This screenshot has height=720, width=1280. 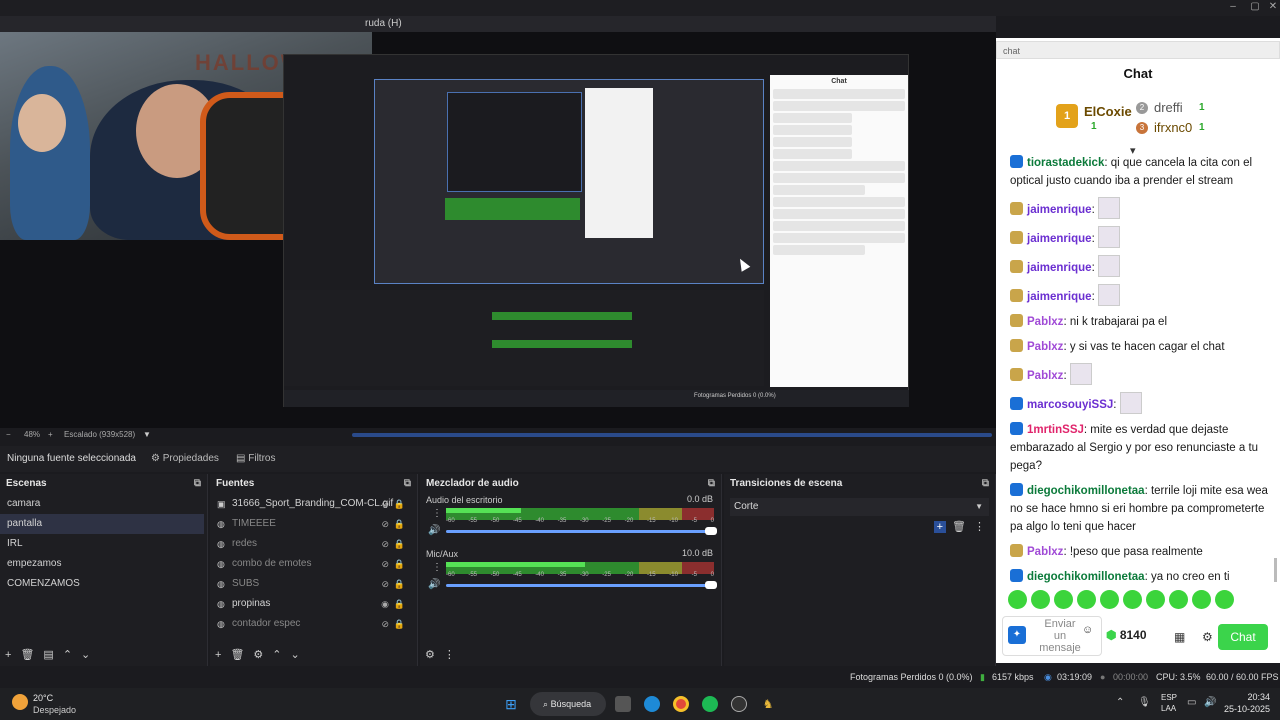 I want to click on store-icon: ▦, so click(x=1179, y=637).